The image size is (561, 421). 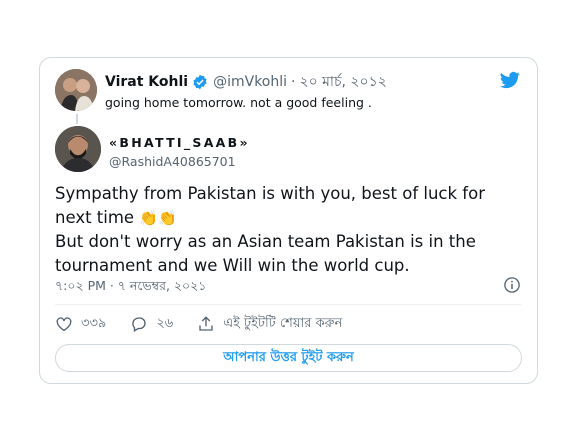 What do you see at coordinates (139, 324) in the screenshot?
I see `reply-icon` at bounding box center [139, 324].